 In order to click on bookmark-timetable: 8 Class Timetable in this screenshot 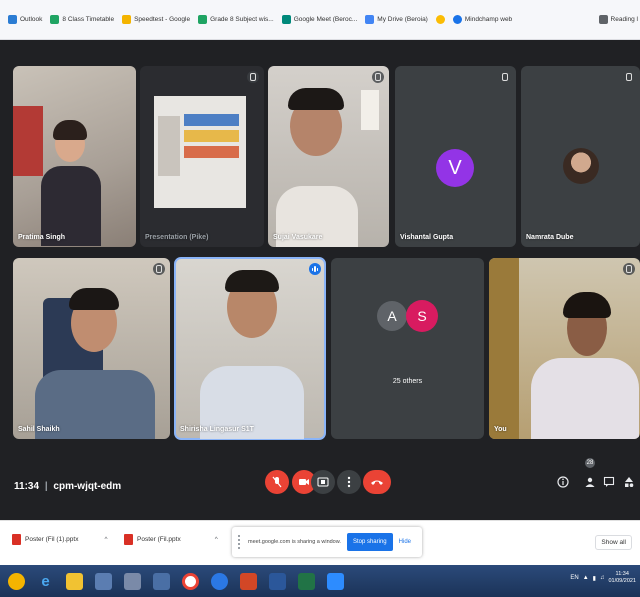, I will do `click(82, 19)`.